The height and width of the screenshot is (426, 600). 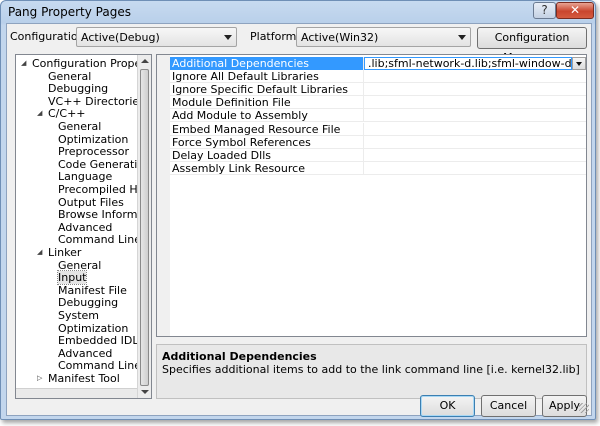 What do you see at coordinates (267, 129) in the screenshot?
I see `property-name: Embed Managed Resource File` at bounding box center [267, 129].